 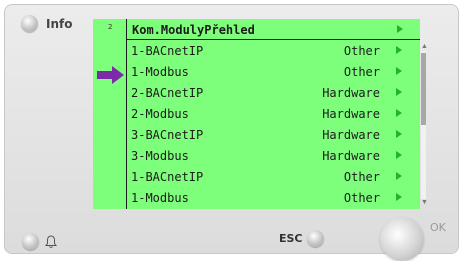 I want to click on menu-row: 3-Modbus Hardware, so click(x=267, y=155).